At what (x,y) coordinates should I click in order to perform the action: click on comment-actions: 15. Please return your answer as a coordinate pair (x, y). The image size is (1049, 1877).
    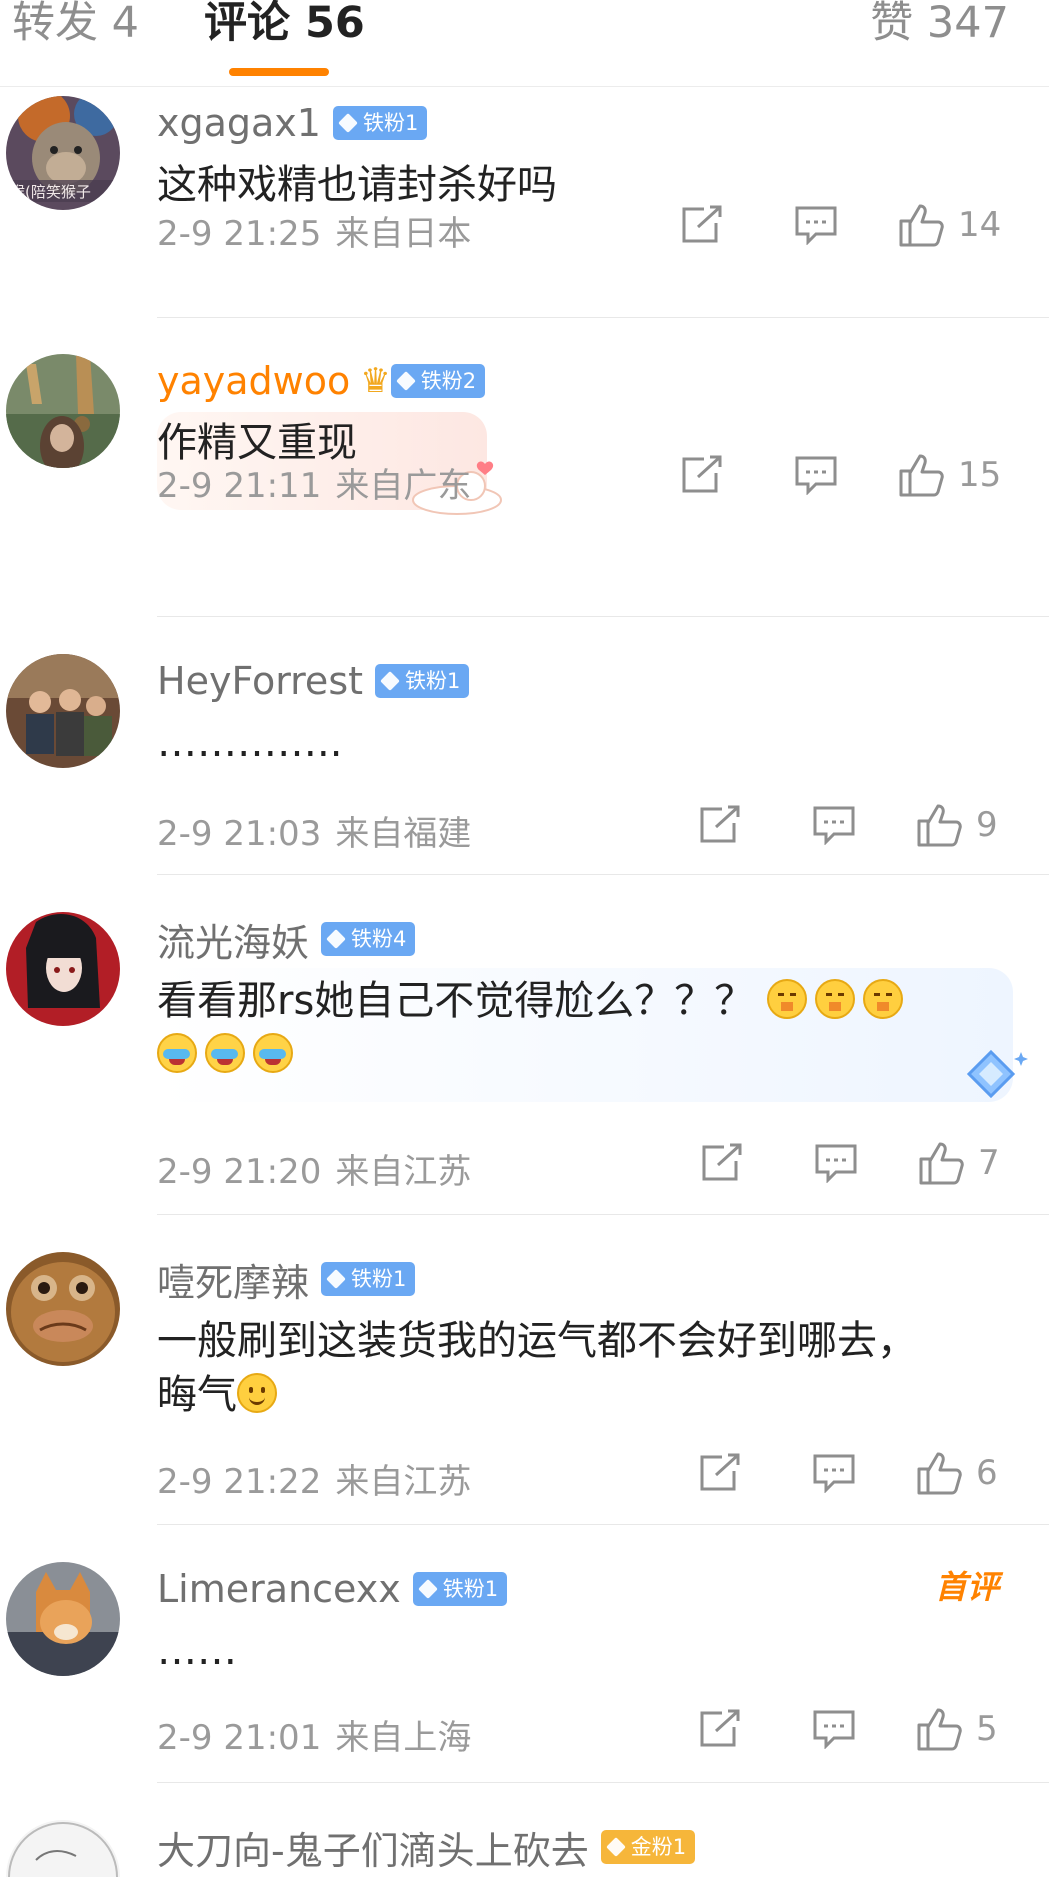
    Looking at the image, I should click on (840, 475).